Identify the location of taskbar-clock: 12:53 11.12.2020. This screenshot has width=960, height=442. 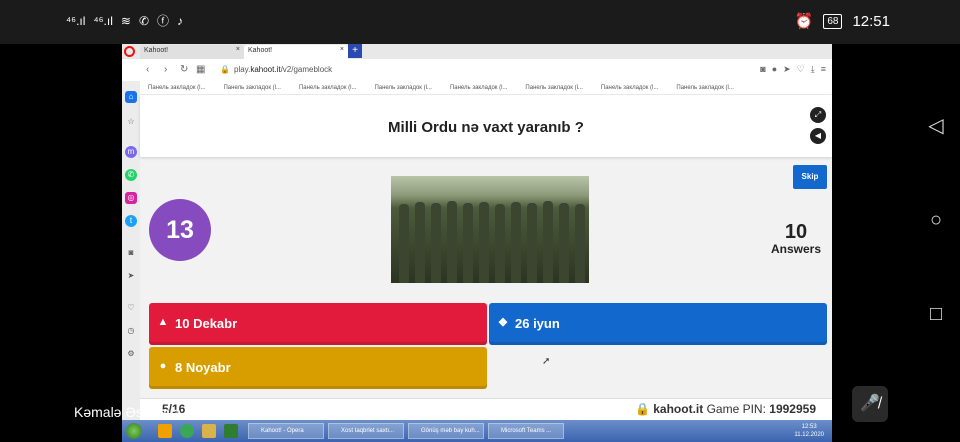
(809, 431).